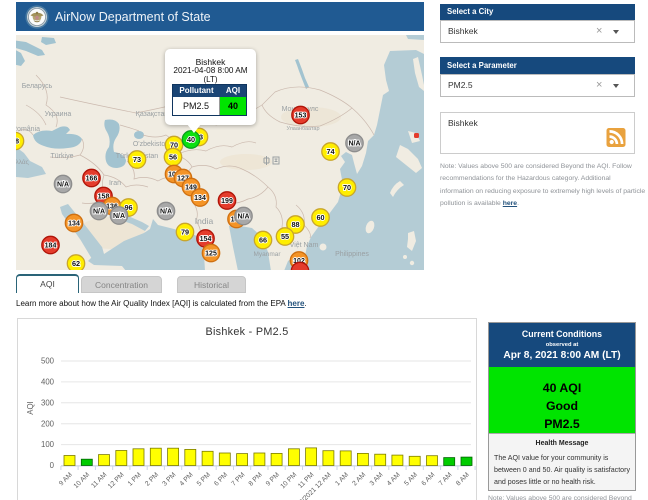  Describe the element at coordinates (446, 479) in the screenshot. I see `svg-text: 7 AM` at that location.